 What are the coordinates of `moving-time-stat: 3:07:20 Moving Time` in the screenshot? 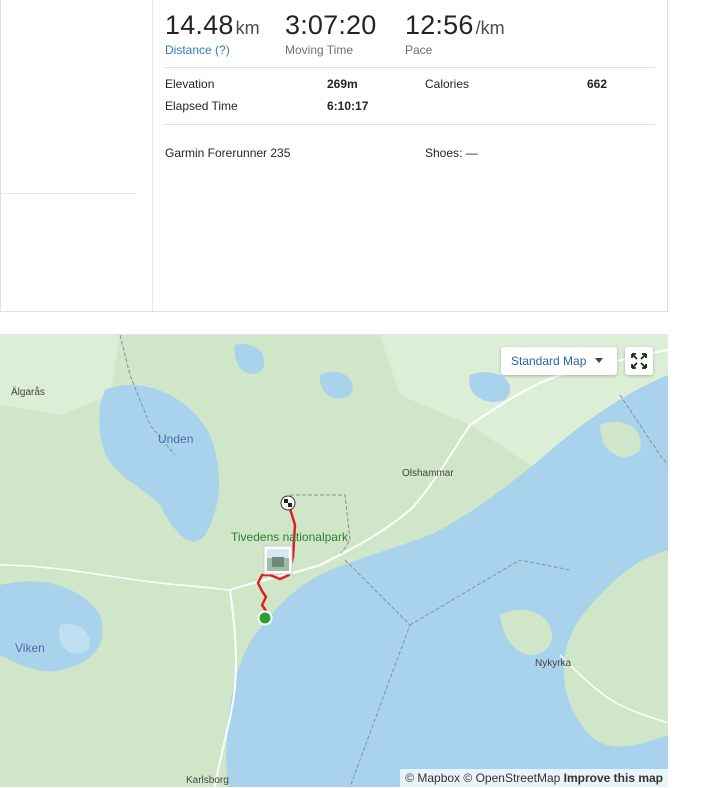 It's located at (330, 33).